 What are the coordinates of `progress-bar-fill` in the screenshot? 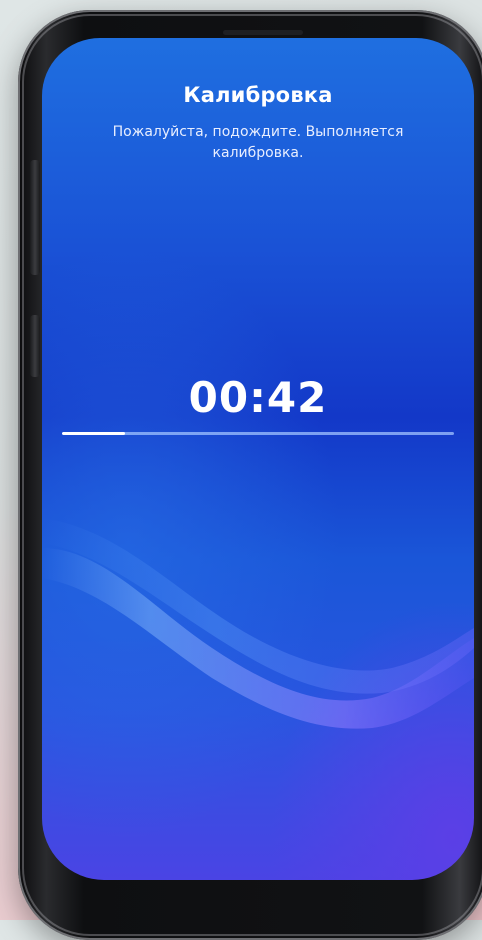 It's located at (93, 433).